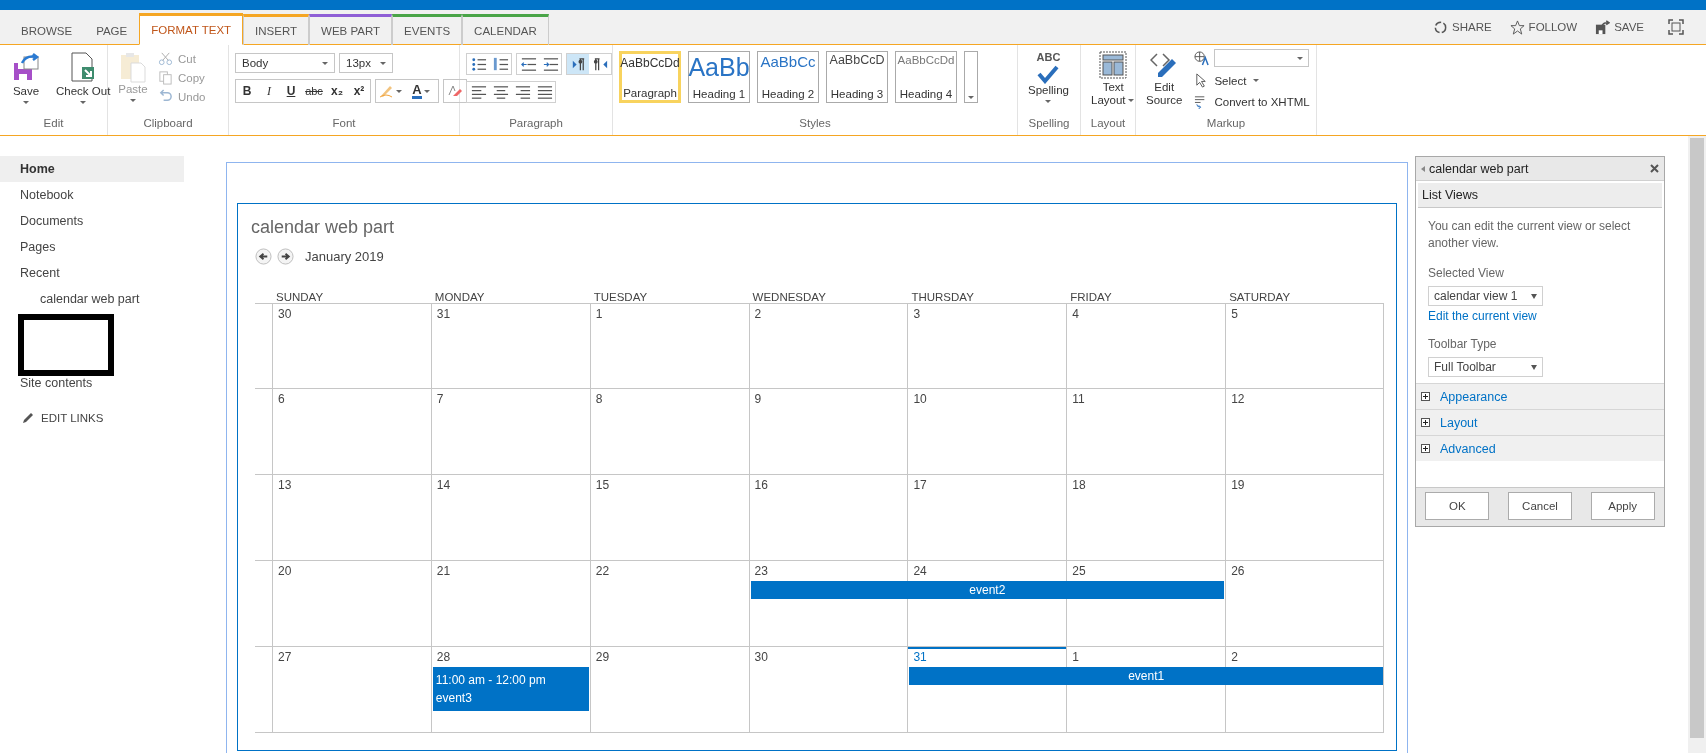 The image size is (1706, 753). What do you see at coordinates (165, 58) in the screenshot?
I see `scissors-icon` at bounding box center [165, 58].